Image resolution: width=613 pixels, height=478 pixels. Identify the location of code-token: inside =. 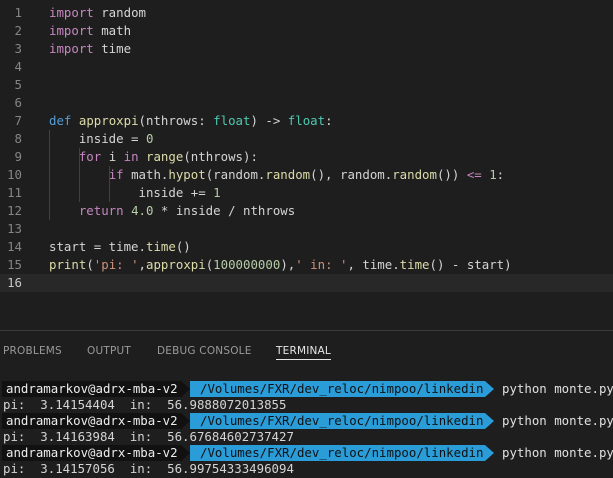
(97, 138).